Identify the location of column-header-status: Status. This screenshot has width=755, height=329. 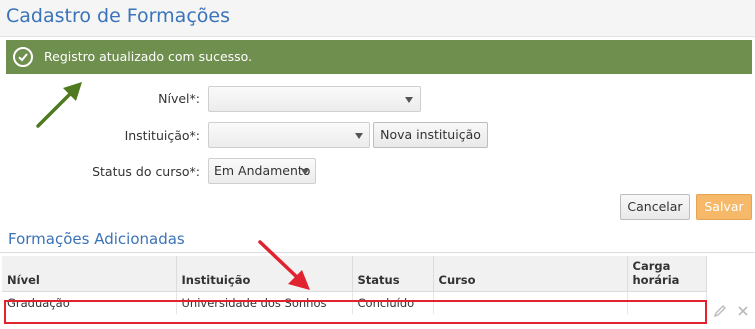
(393, 274).